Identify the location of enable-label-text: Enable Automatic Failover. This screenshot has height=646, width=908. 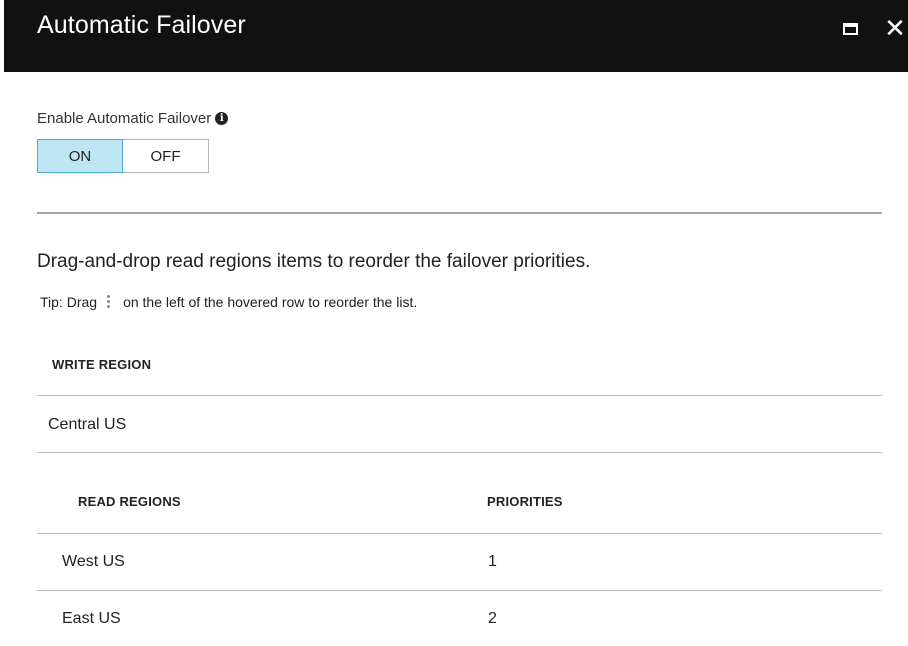
(124, 118).